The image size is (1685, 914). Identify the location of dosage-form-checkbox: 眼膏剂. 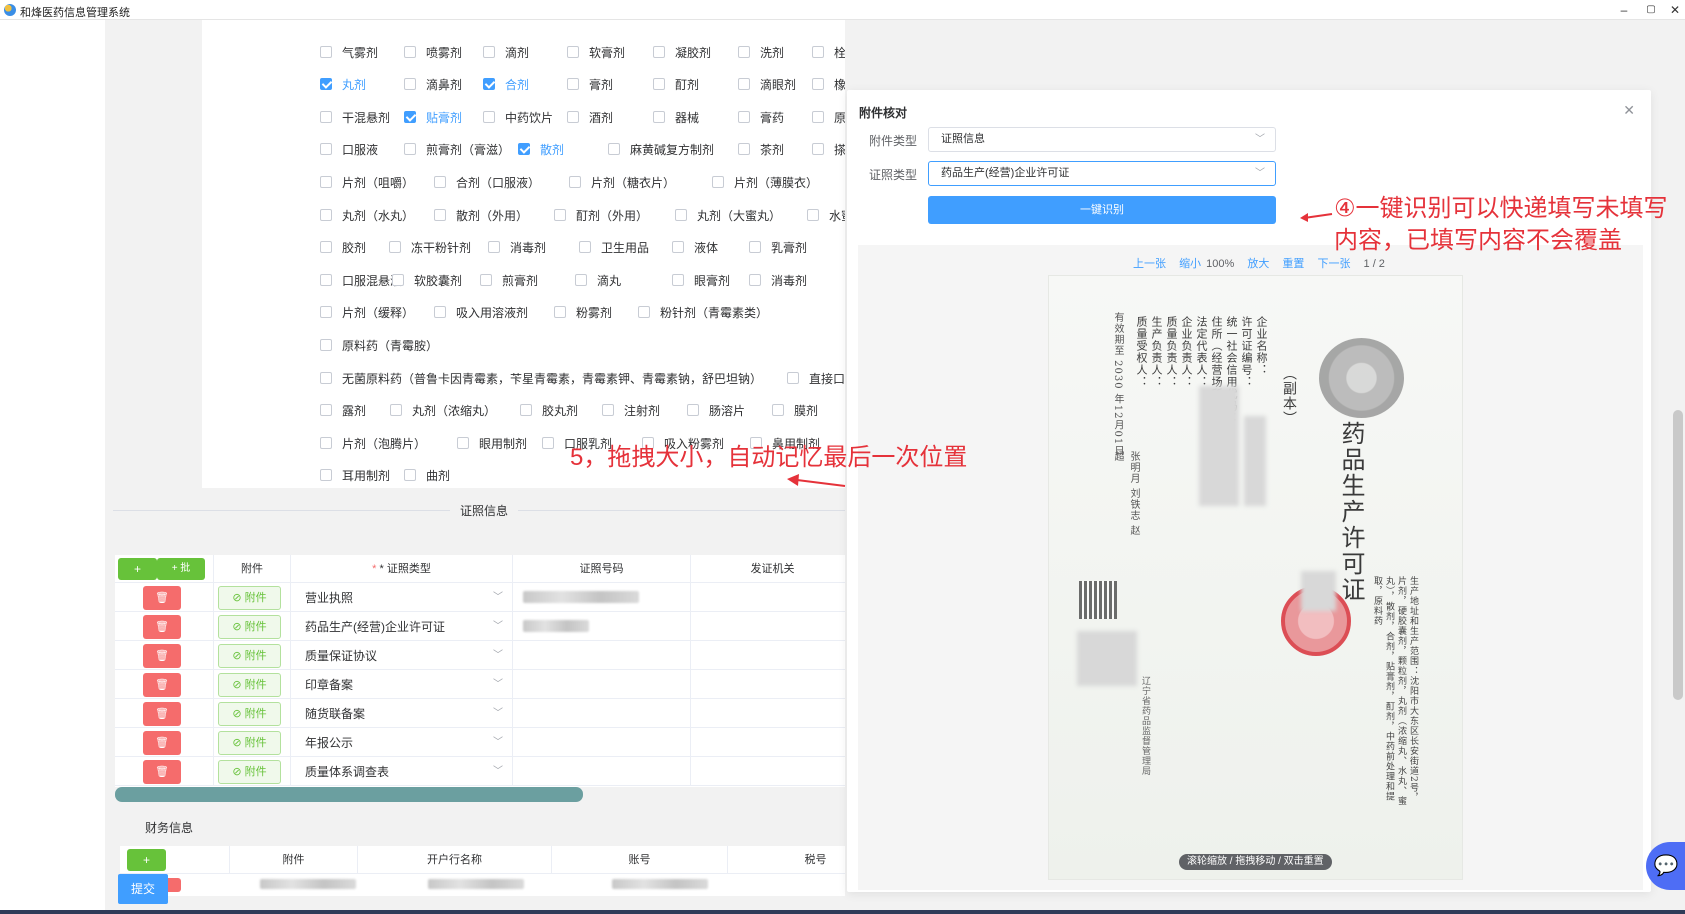
(701, 280).